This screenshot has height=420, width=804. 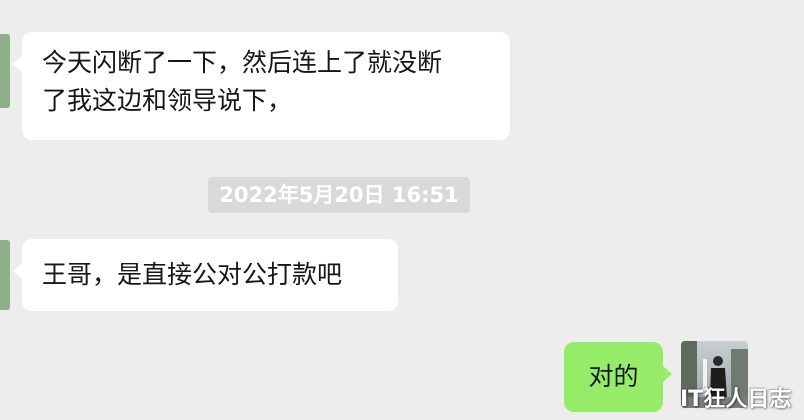 What do you see at coordinates (613, 376) in the screenshot?
I see `message-text: 对的` at bounding box center [613, 376].